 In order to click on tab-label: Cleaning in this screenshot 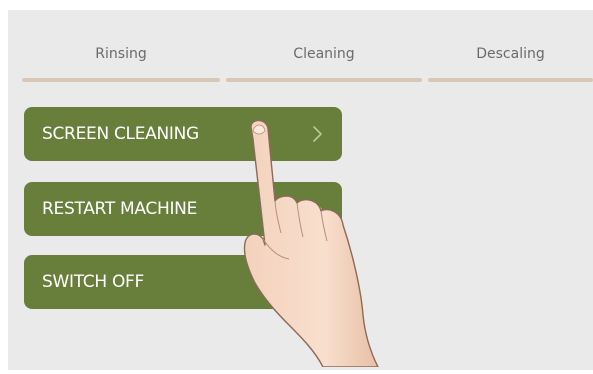, I will do `click(324, 54)`.